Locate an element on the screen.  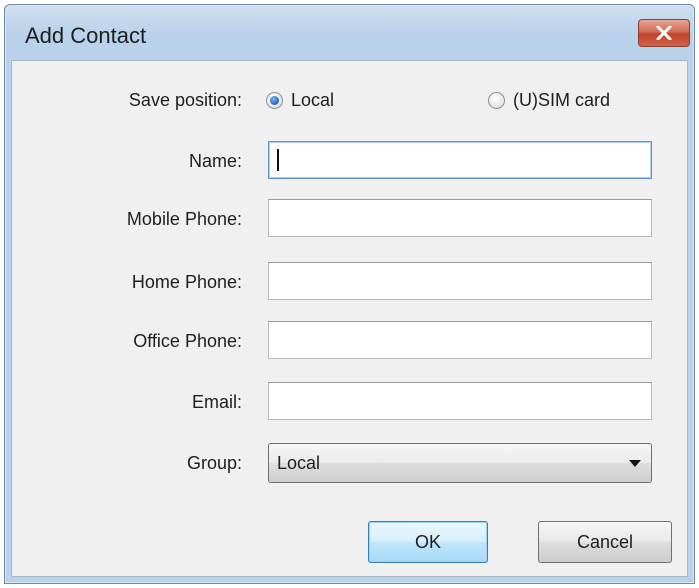
radio-usim-card: (U)SIM card is located at coordinates (549, 100).